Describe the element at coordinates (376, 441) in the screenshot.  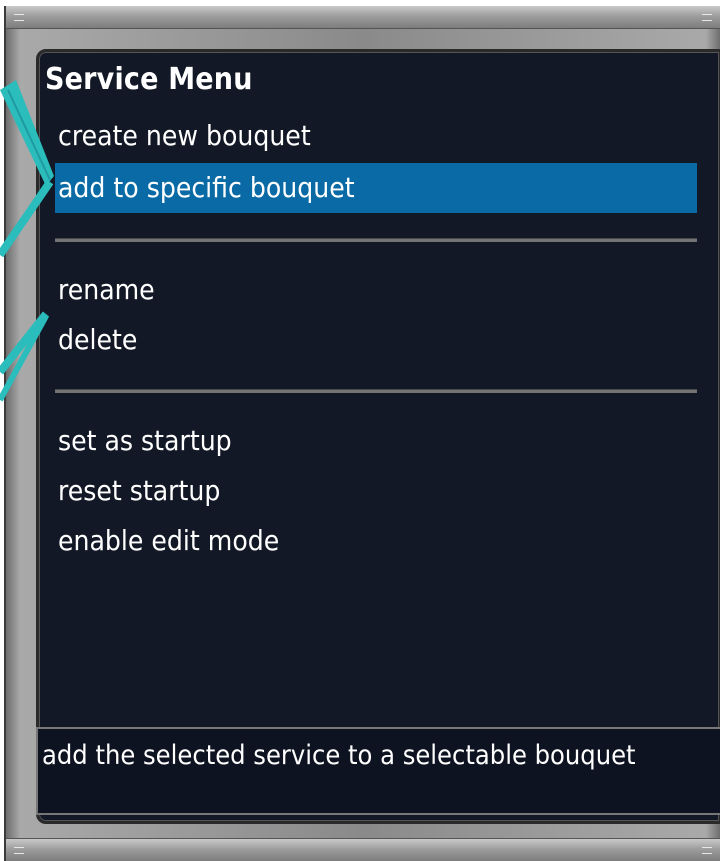
I see `menu-item-set-as-startup: set as startup` at that location.